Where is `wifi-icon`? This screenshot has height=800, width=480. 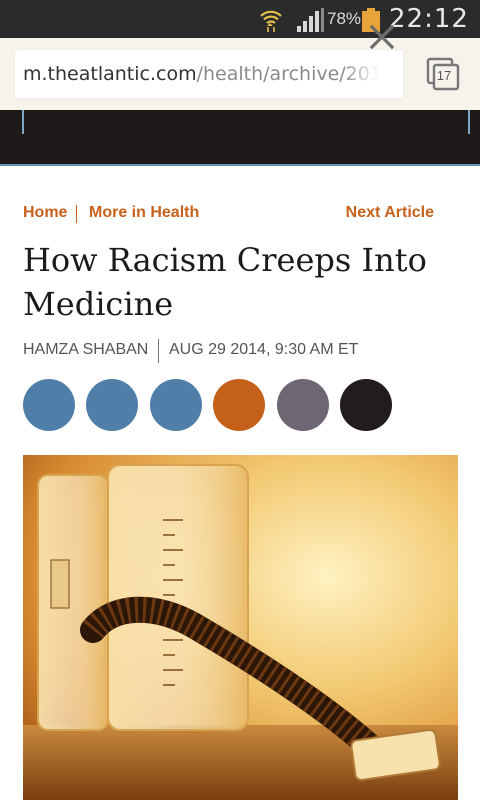 wifi-icon is located at coordinates (271, 21).